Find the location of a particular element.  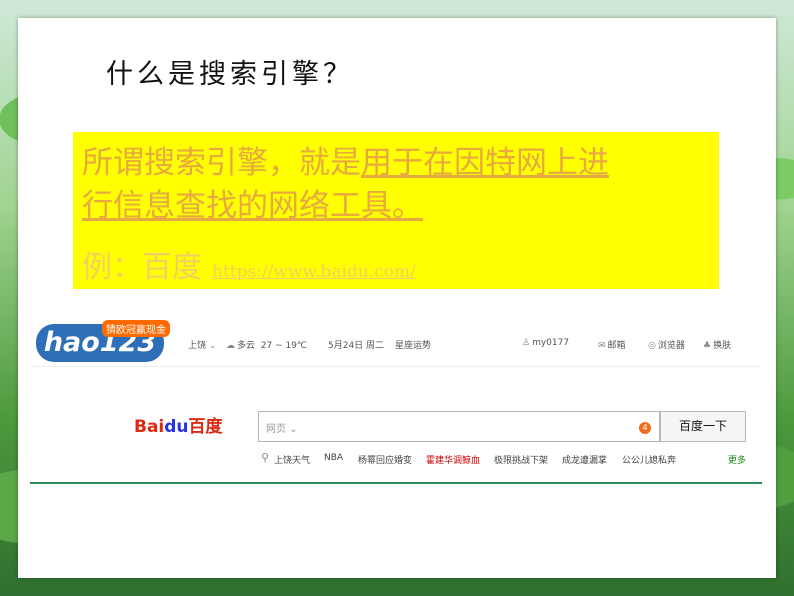

temperature-label: 27 ~ 19℃ is located at coordinates (284, 346).